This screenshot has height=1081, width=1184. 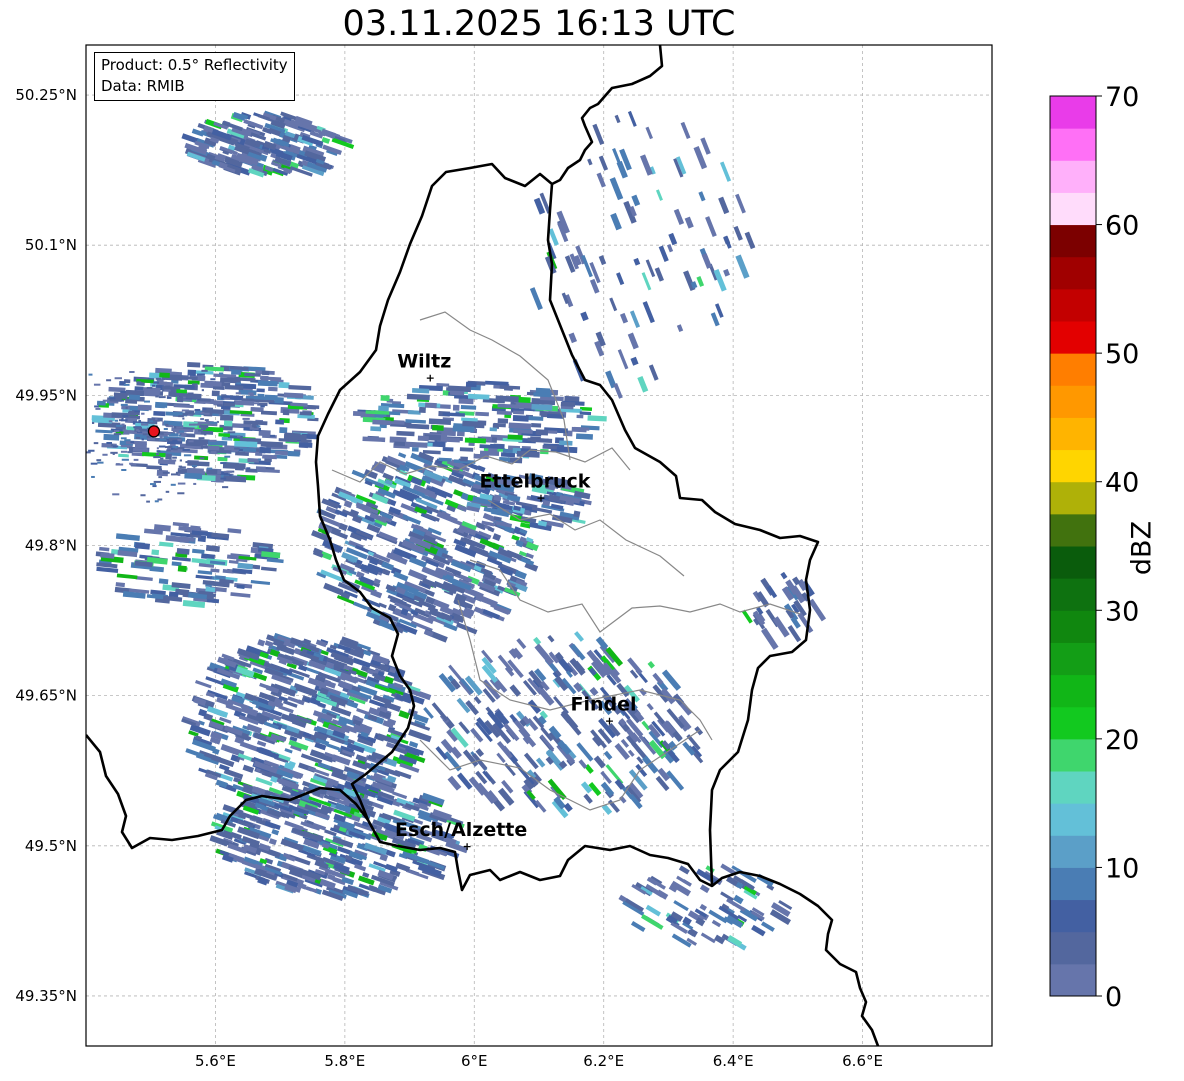 What do you see at coordinates (1122, 868) in the screenshot?
I see `colorbar-tick-label: 10` at bounding box center [1122, 868].